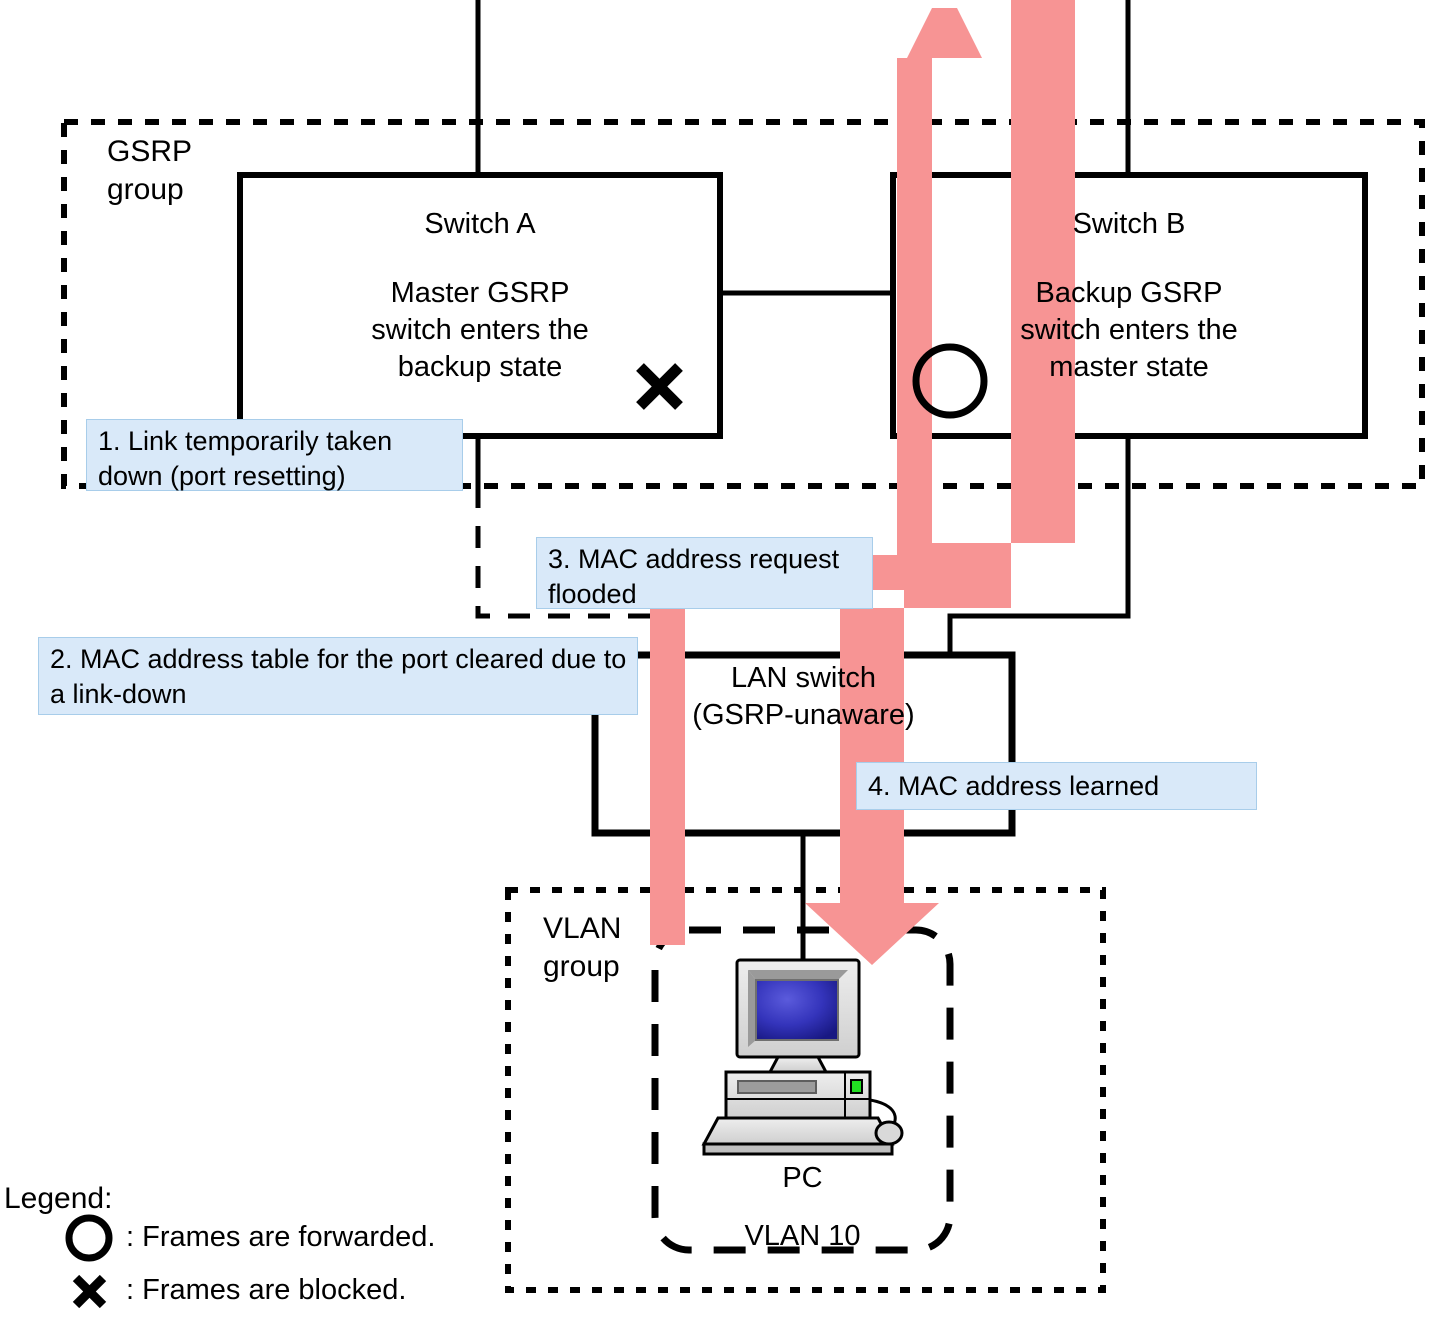  What do you see at coordinates (1056, 786) in the screenshot?
I see `callout-4-mac-address-learned: 4. MAC address learned` at bounding box center [1056, 786].